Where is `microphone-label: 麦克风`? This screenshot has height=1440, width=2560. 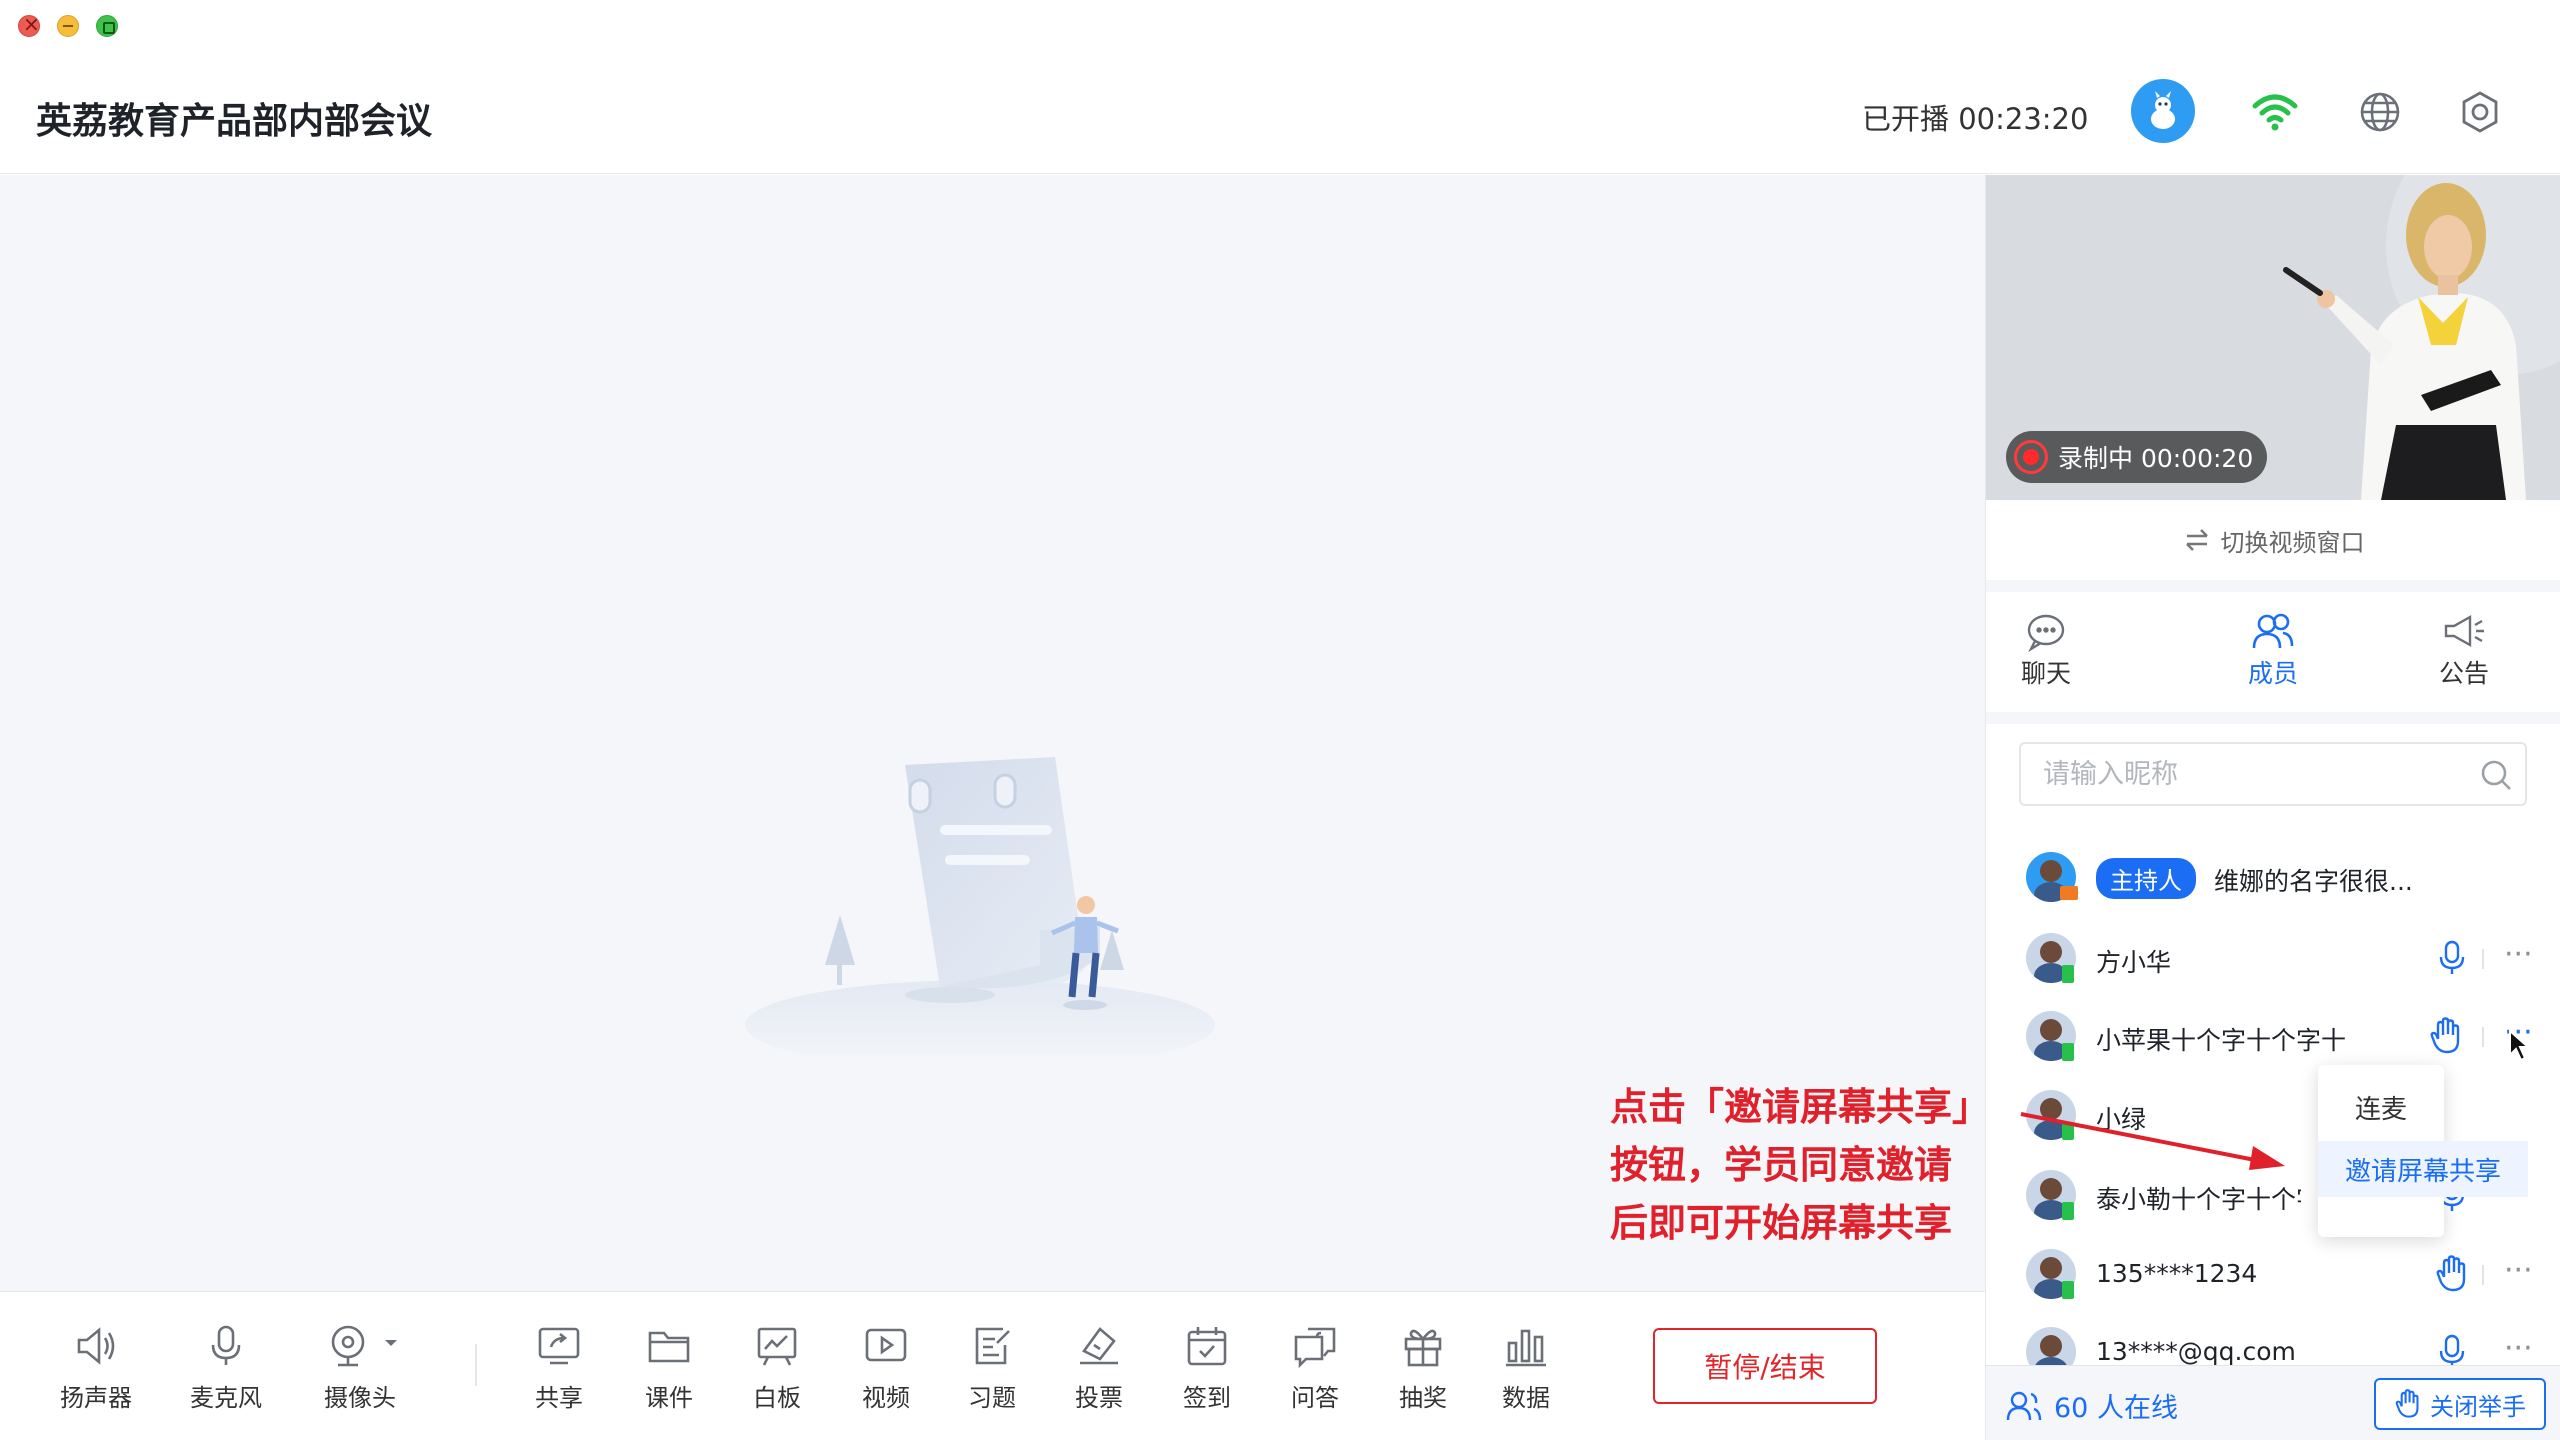
microphone-label: 麦克风 is located at coordinates (226, 1398).